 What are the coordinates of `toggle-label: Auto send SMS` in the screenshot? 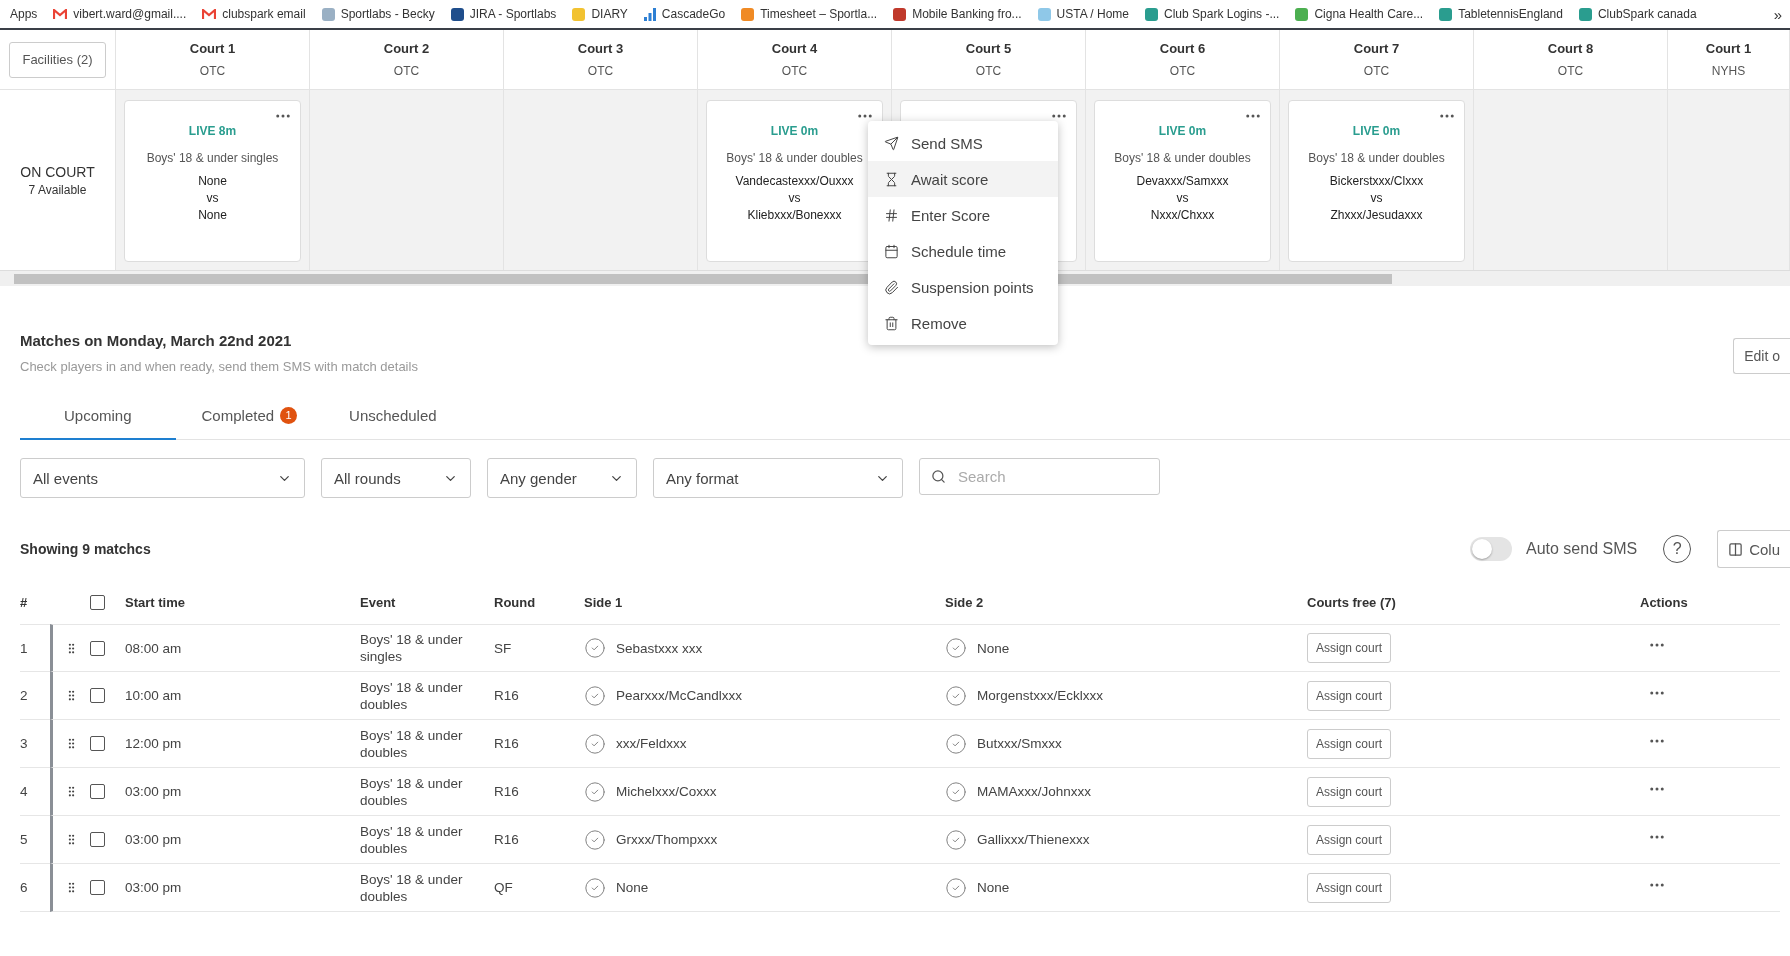 It's located at (1581, 549).